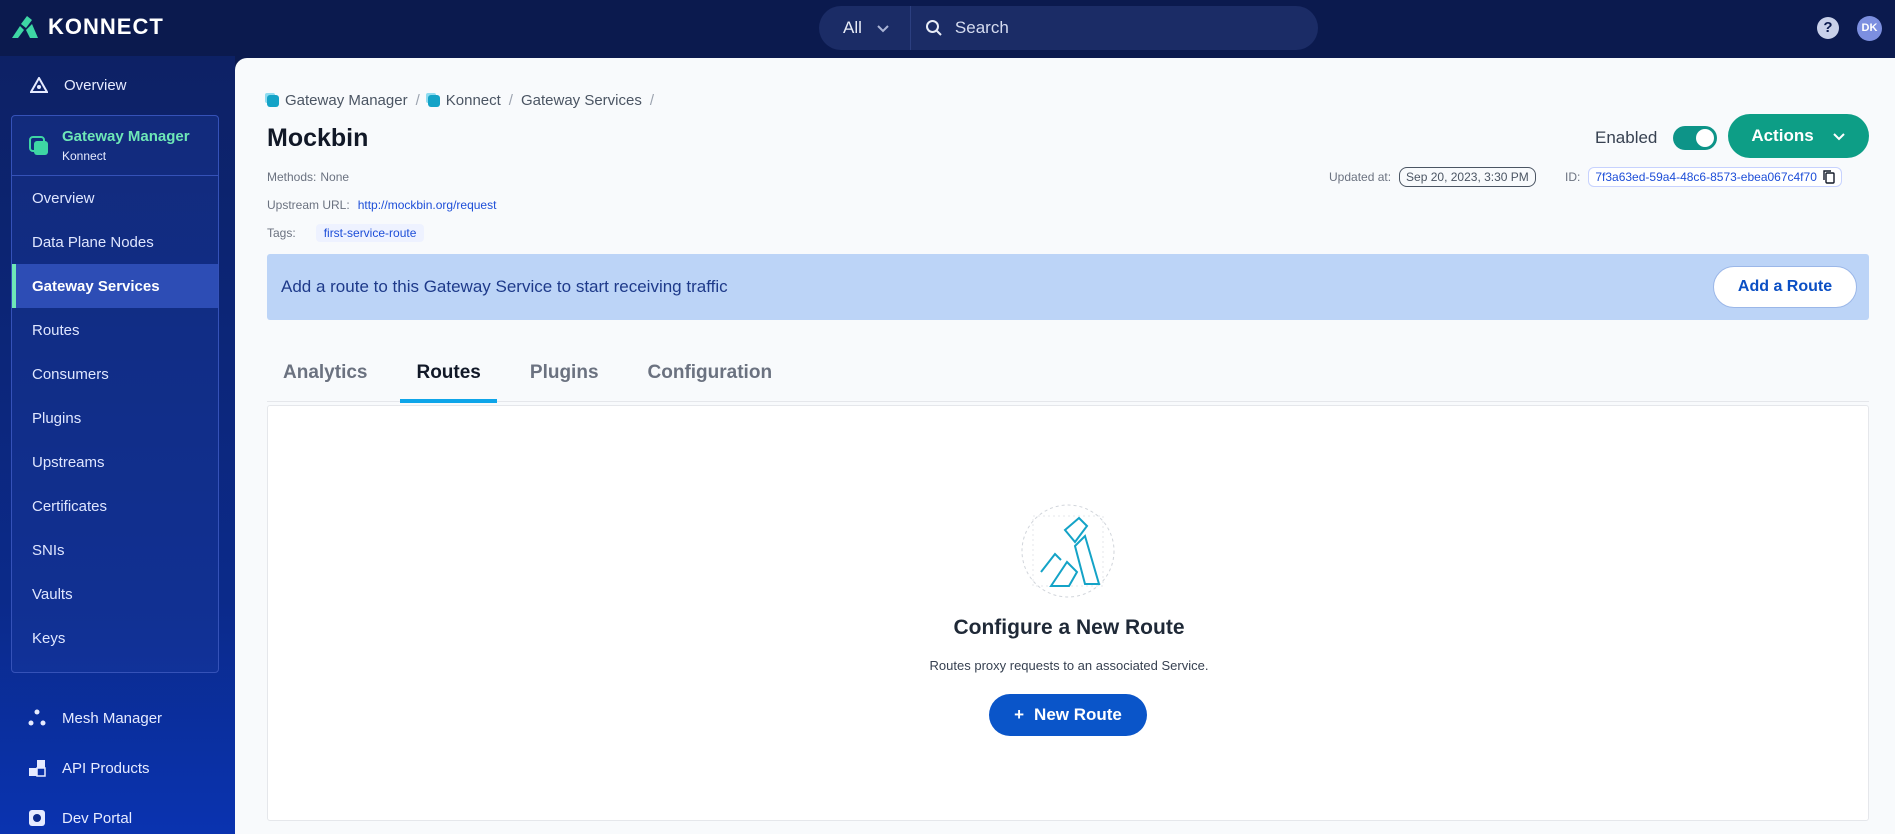 This screenshot has width=1895, height=834. Describe the element at coordinates (564, 373) in the screenshot. I see `tab-plugins: Plugins` at that location.